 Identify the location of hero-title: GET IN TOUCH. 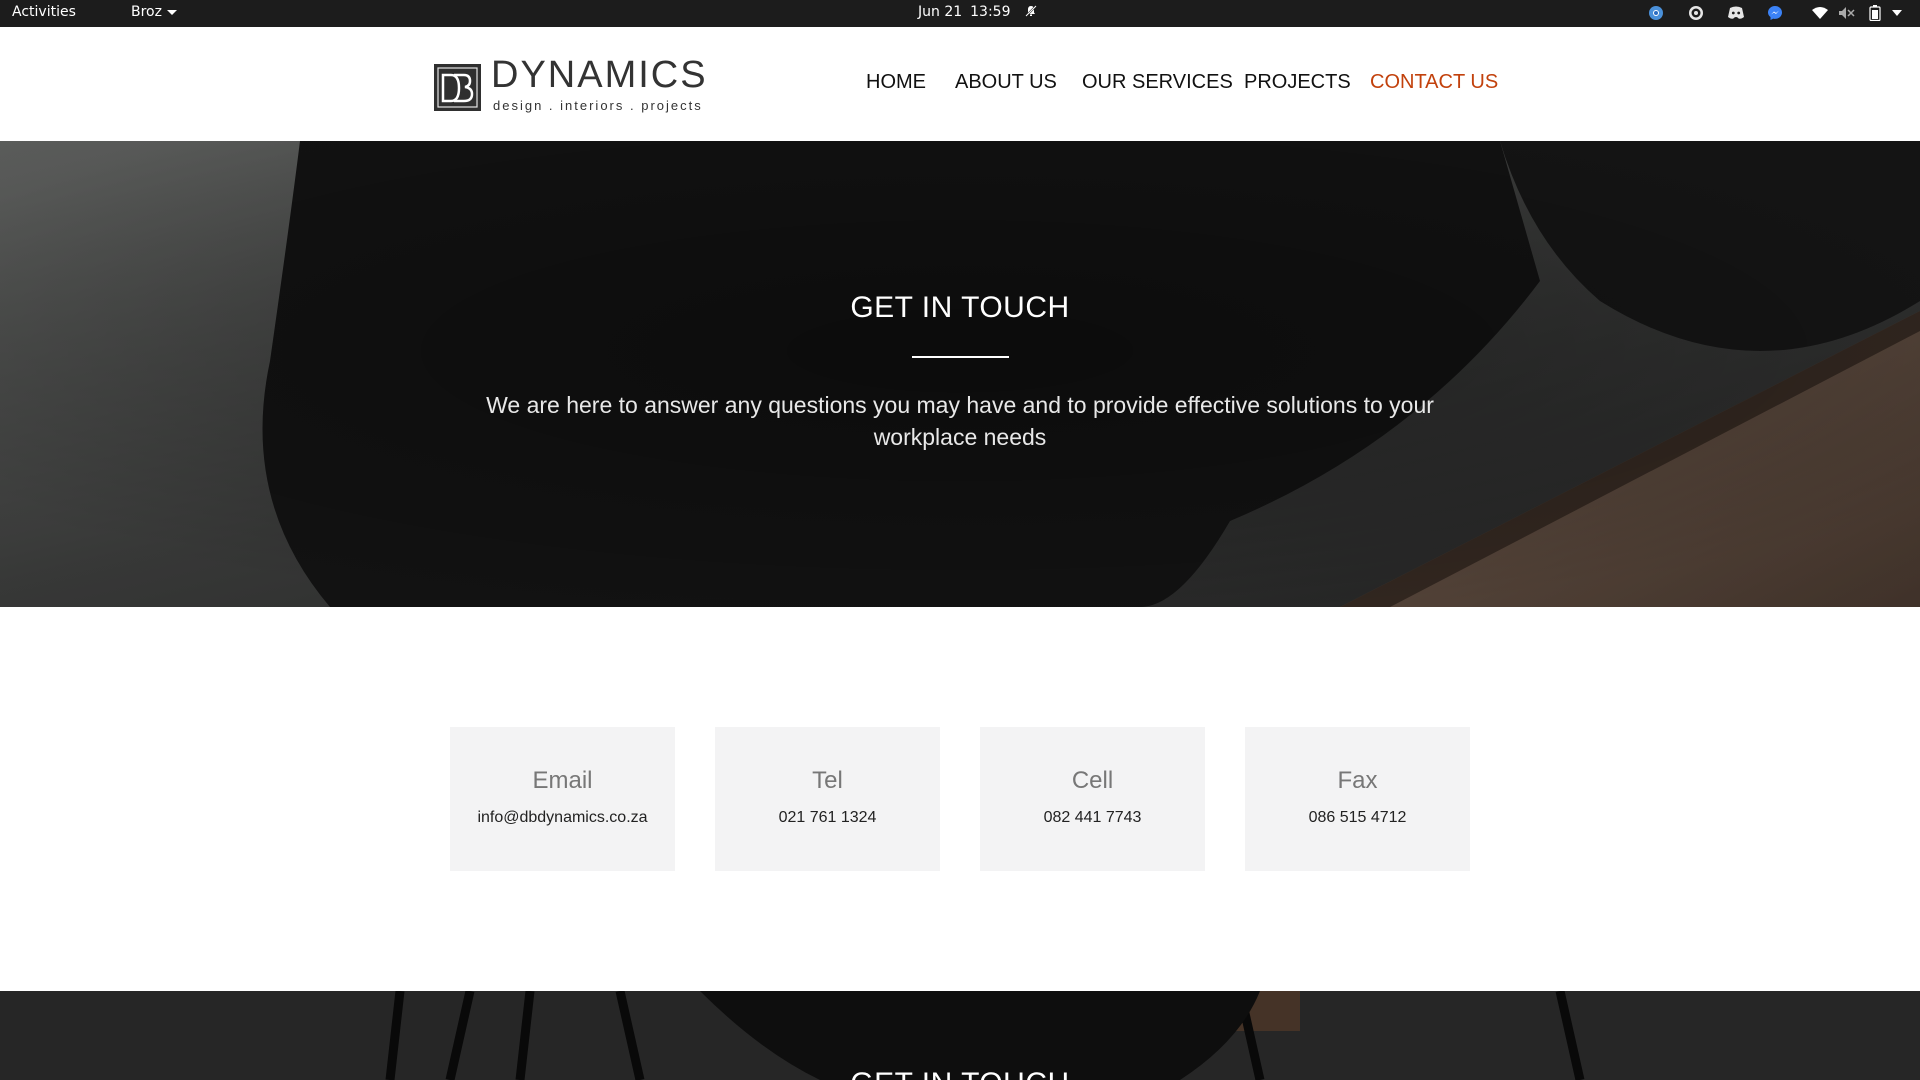
(960, 307).